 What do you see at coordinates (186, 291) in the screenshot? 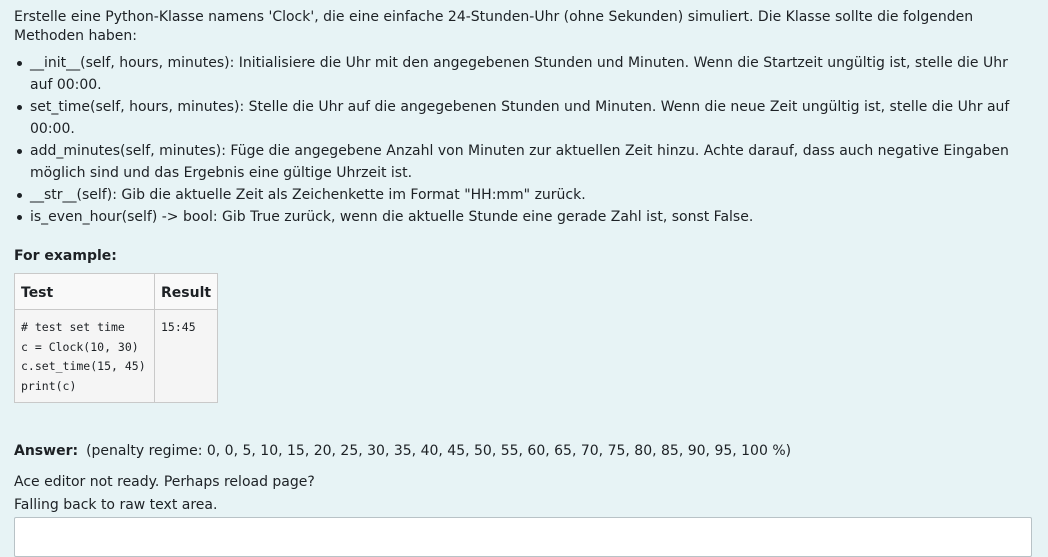
I see `column-header-result: Result` at bounding box center [186, 291].